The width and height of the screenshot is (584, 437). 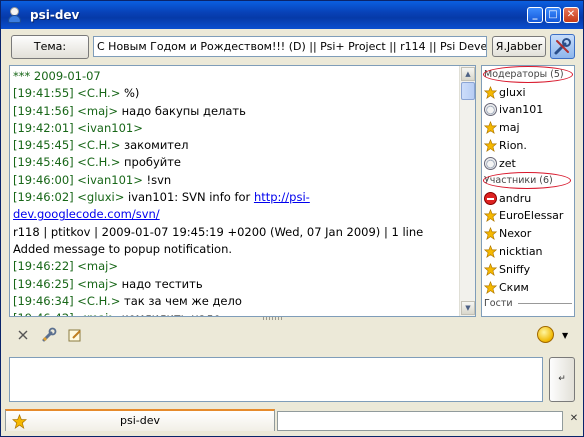 I want to click on dnd-status-icon, so click(x=490, y=198).